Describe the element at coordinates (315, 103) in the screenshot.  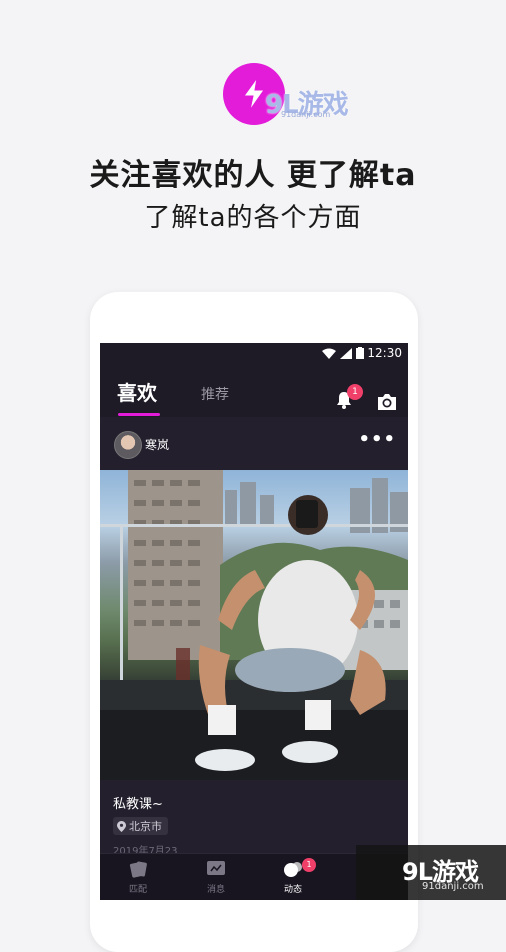
I see `watermark-top: 9L游戏 91danji.com` at that location.